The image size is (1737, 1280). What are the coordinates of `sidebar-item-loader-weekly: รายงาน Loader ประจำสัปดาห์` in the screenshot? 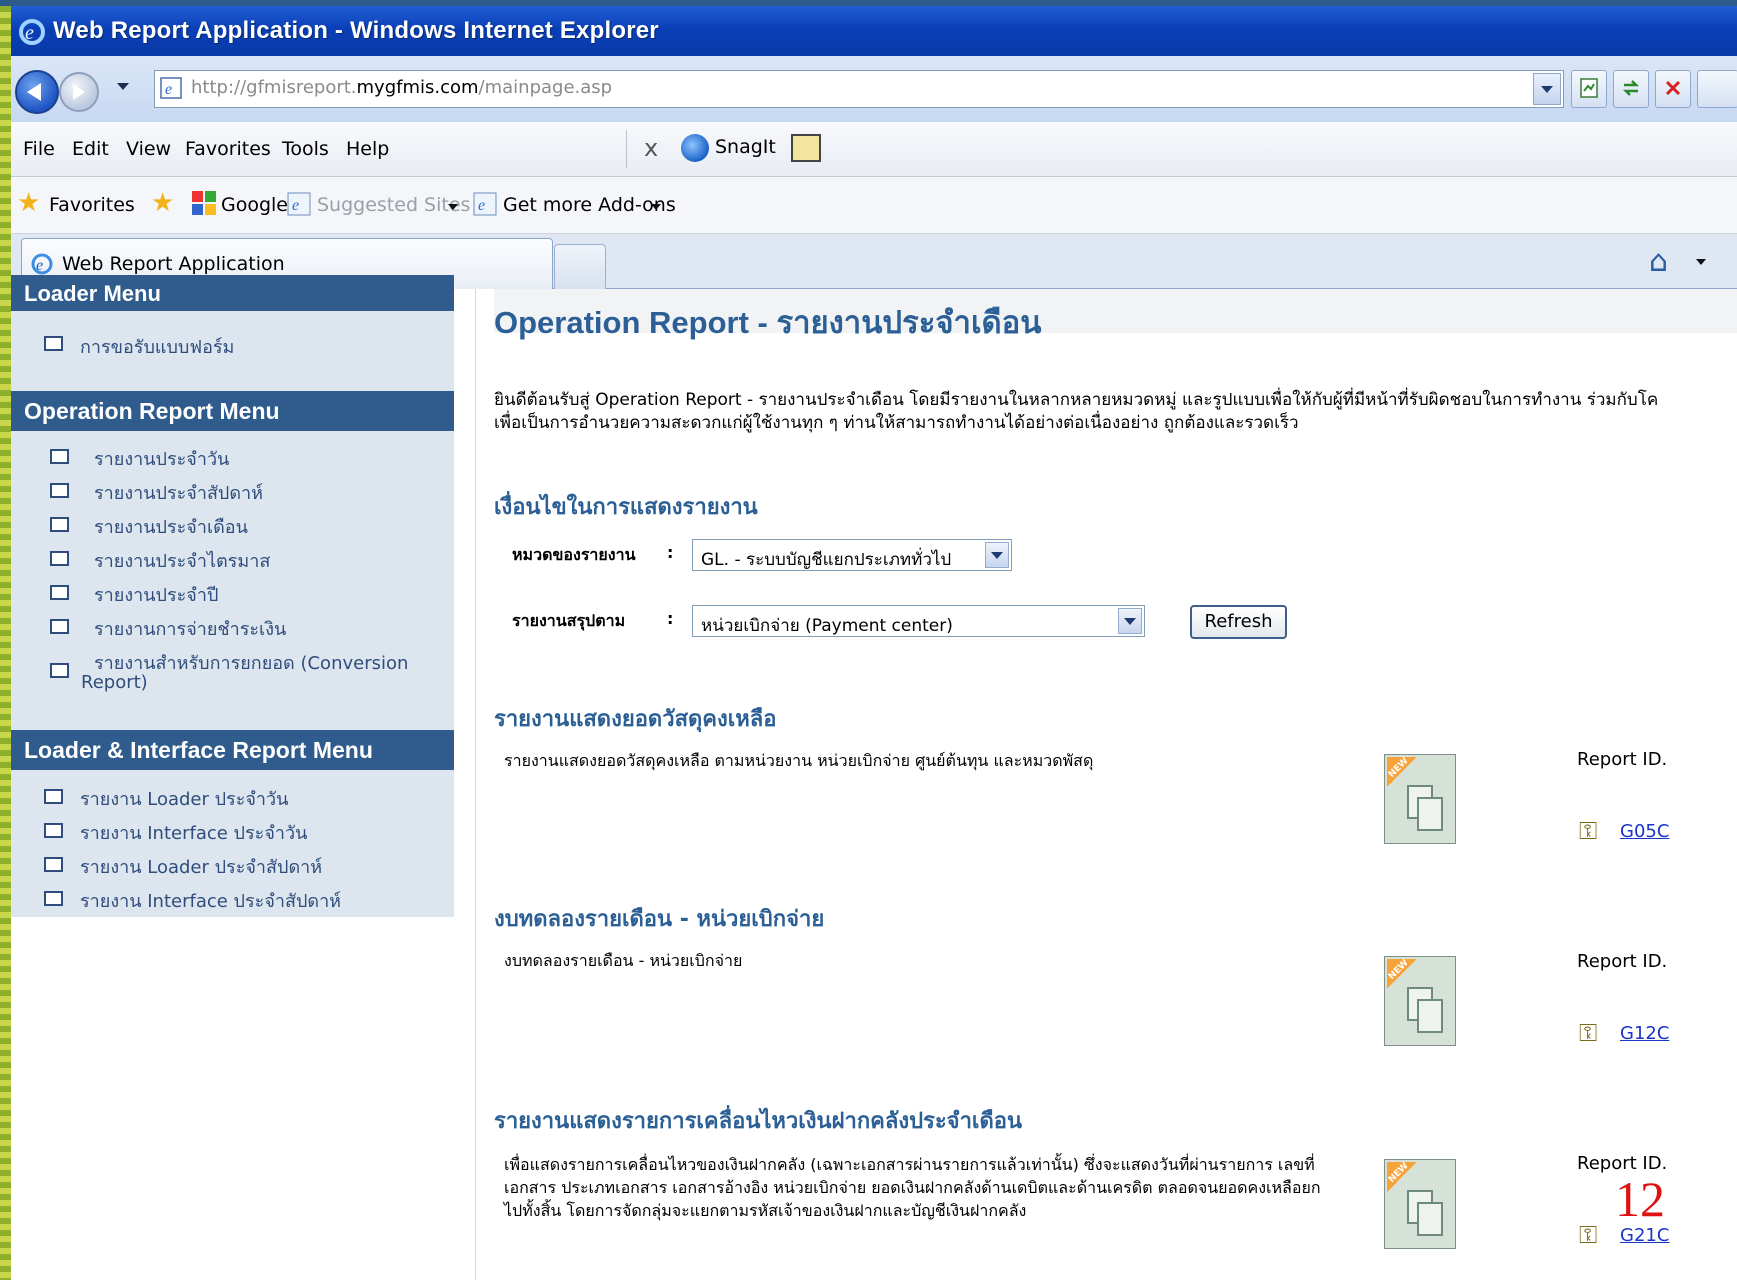 It's located at (201, 866).